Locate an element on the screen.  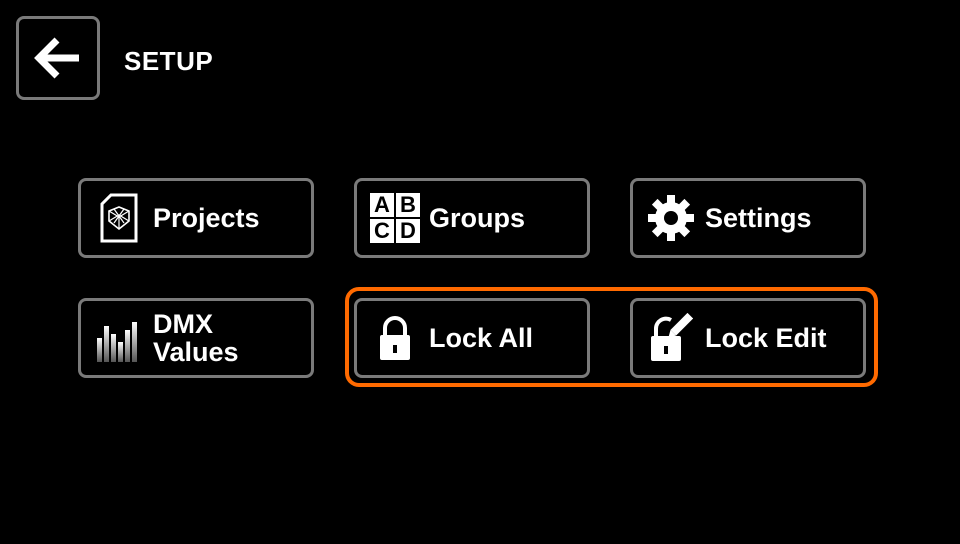
projects-label: Projects is located at coordinates (206, 218).